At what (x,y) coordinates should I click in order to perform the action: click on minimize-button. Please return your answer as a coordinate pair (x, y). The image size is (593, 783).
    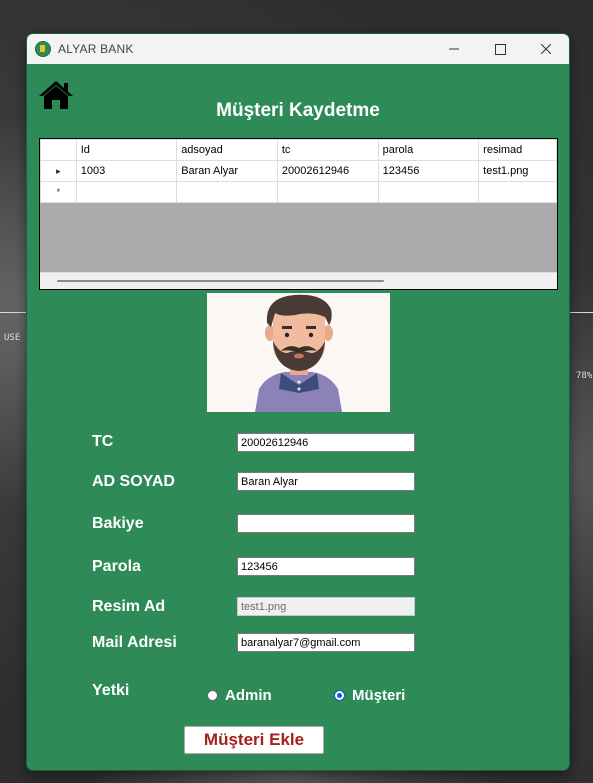
    Looking at the image, I should click on (454, 49).